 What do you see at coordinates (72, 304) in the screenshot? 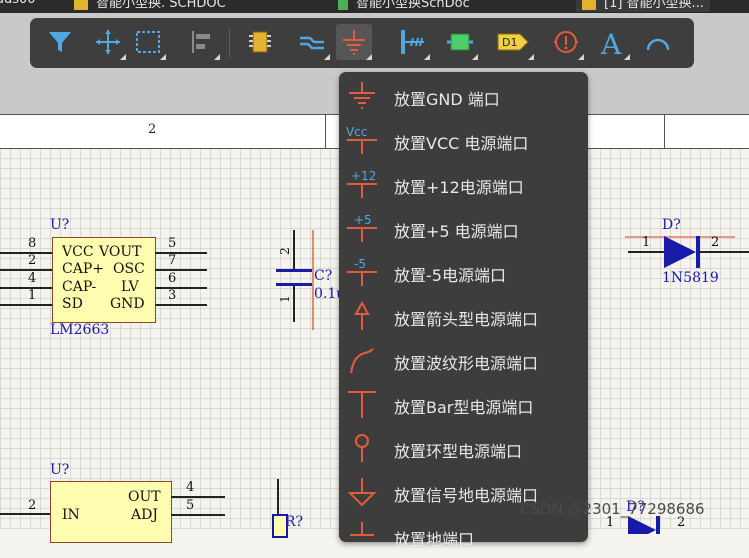
I see `u1-pin-name-sd: SD` at bounding box center [72, 304].